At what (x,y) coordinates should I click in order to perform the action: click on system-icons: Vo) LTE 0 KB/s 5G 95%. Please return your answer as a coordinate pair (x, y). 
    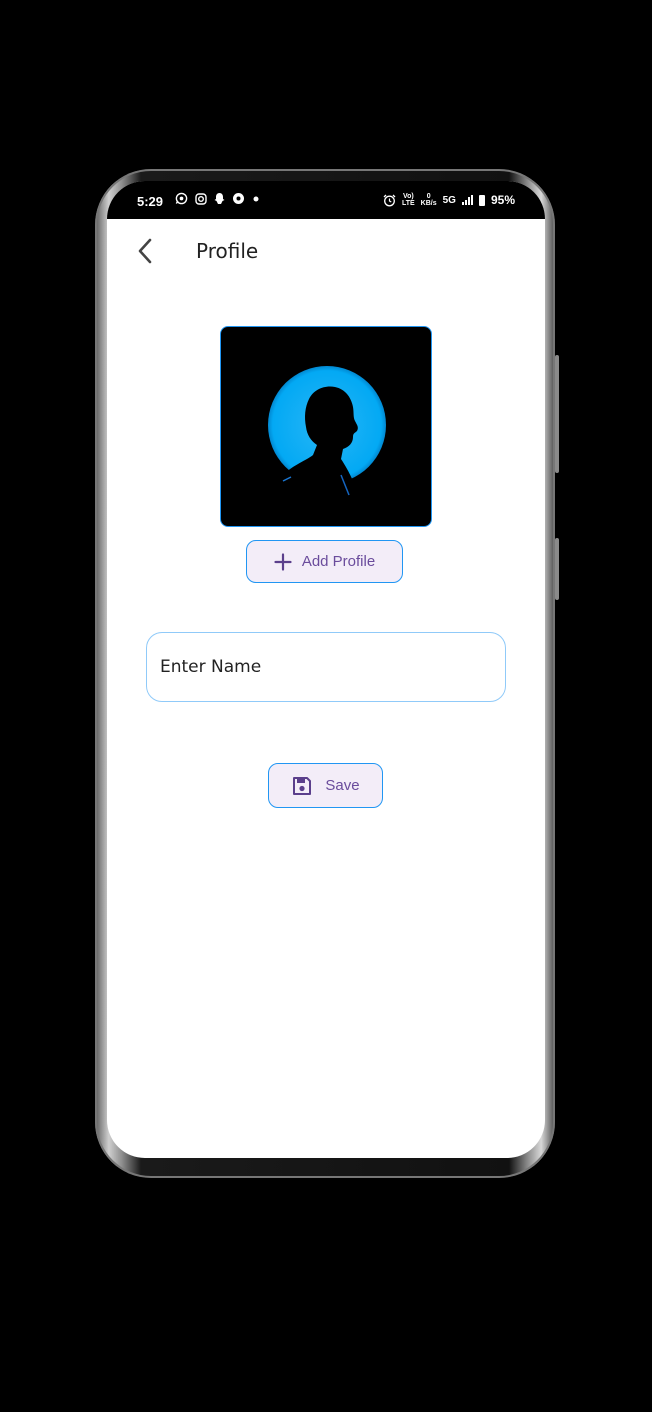
    Looking at the image, I should click on (449, 200).